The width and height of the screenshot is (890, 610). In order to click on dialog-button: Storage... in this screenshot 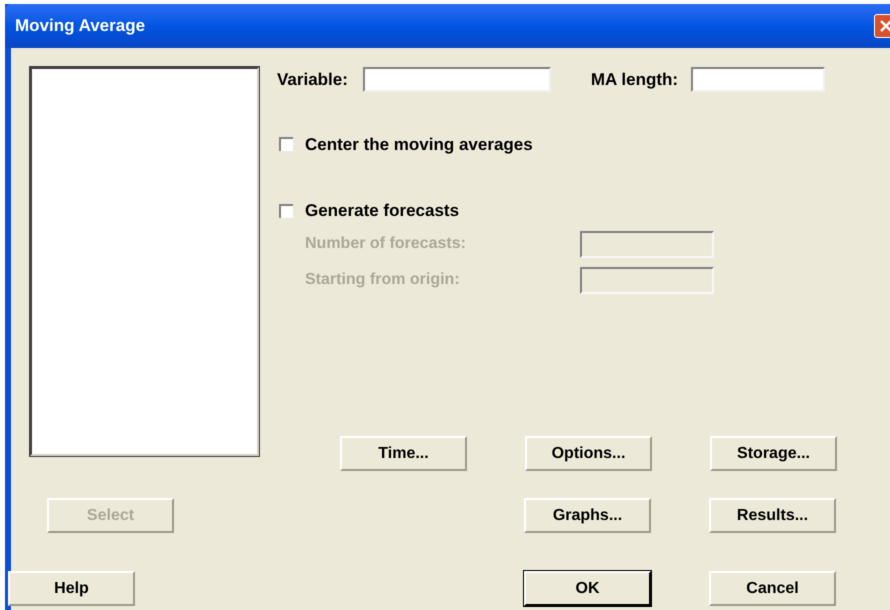, I will do `click(773, 453)`.